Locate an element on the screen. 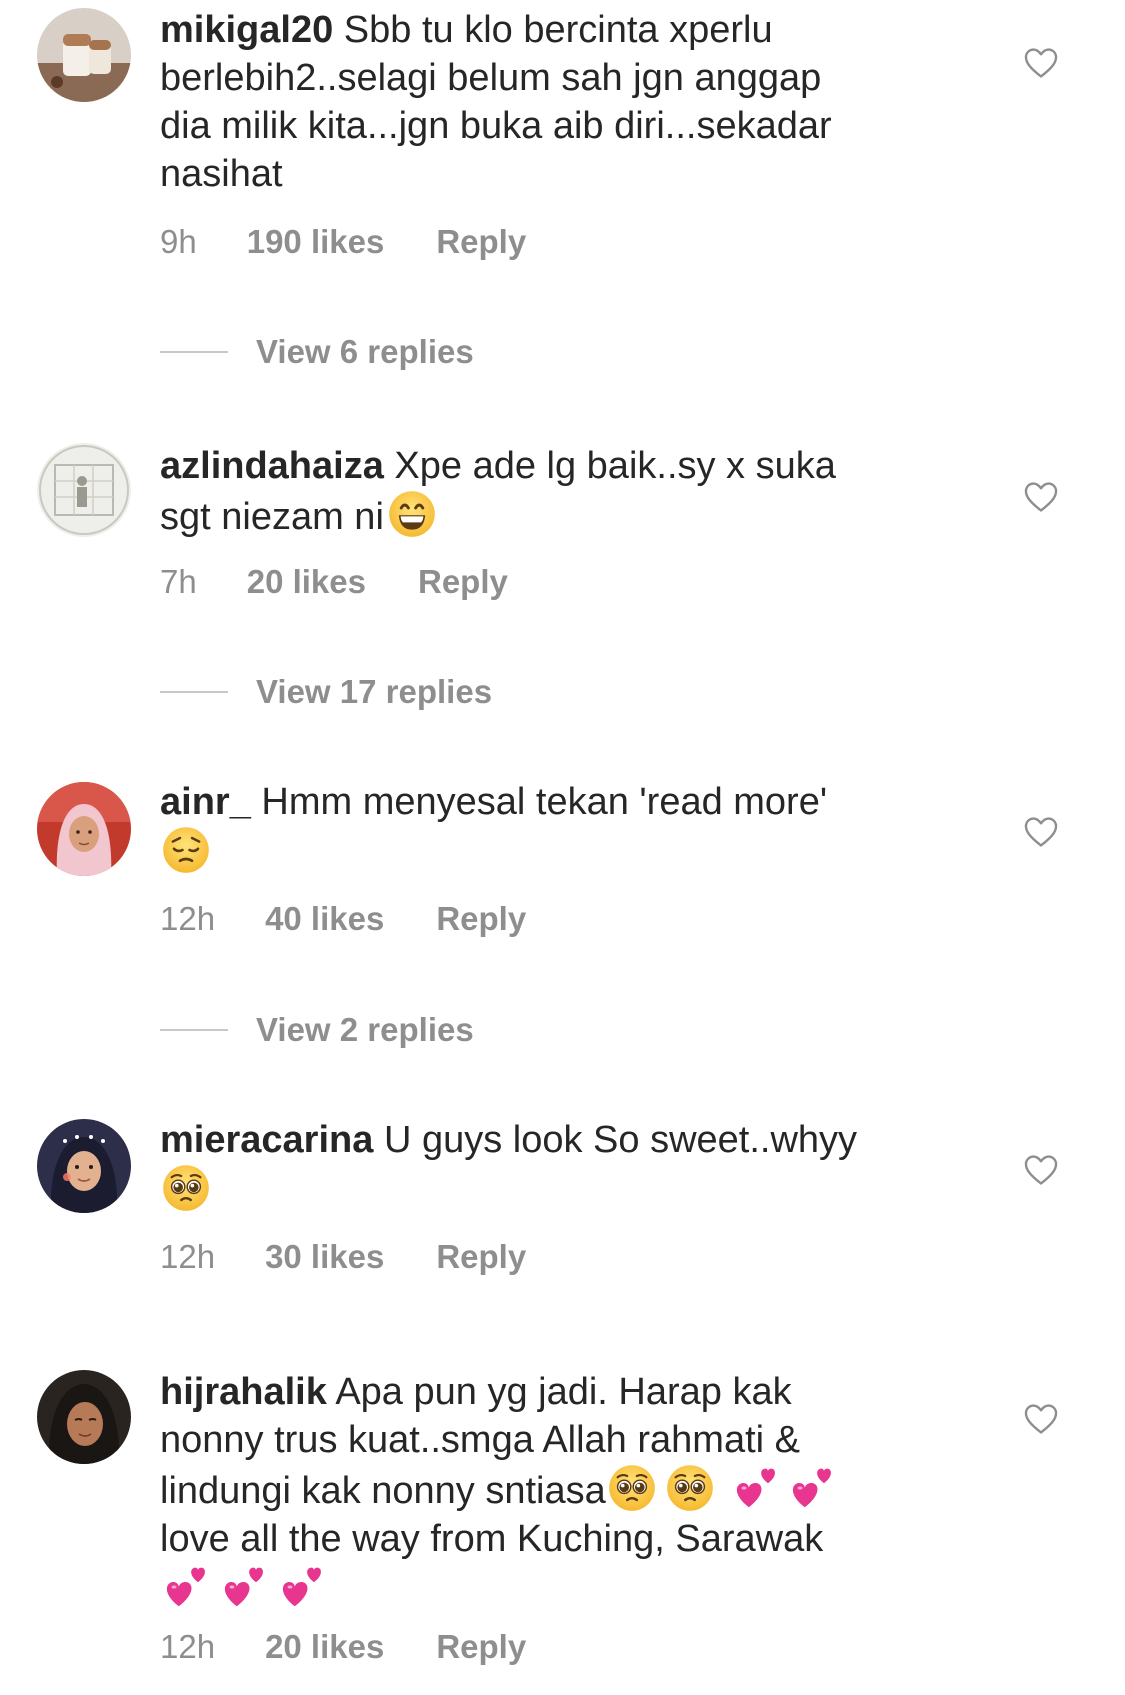 The image size is (1125, 1695). comment-meta: 12h 30 likes Reply is located at coordinates (343, 1257).